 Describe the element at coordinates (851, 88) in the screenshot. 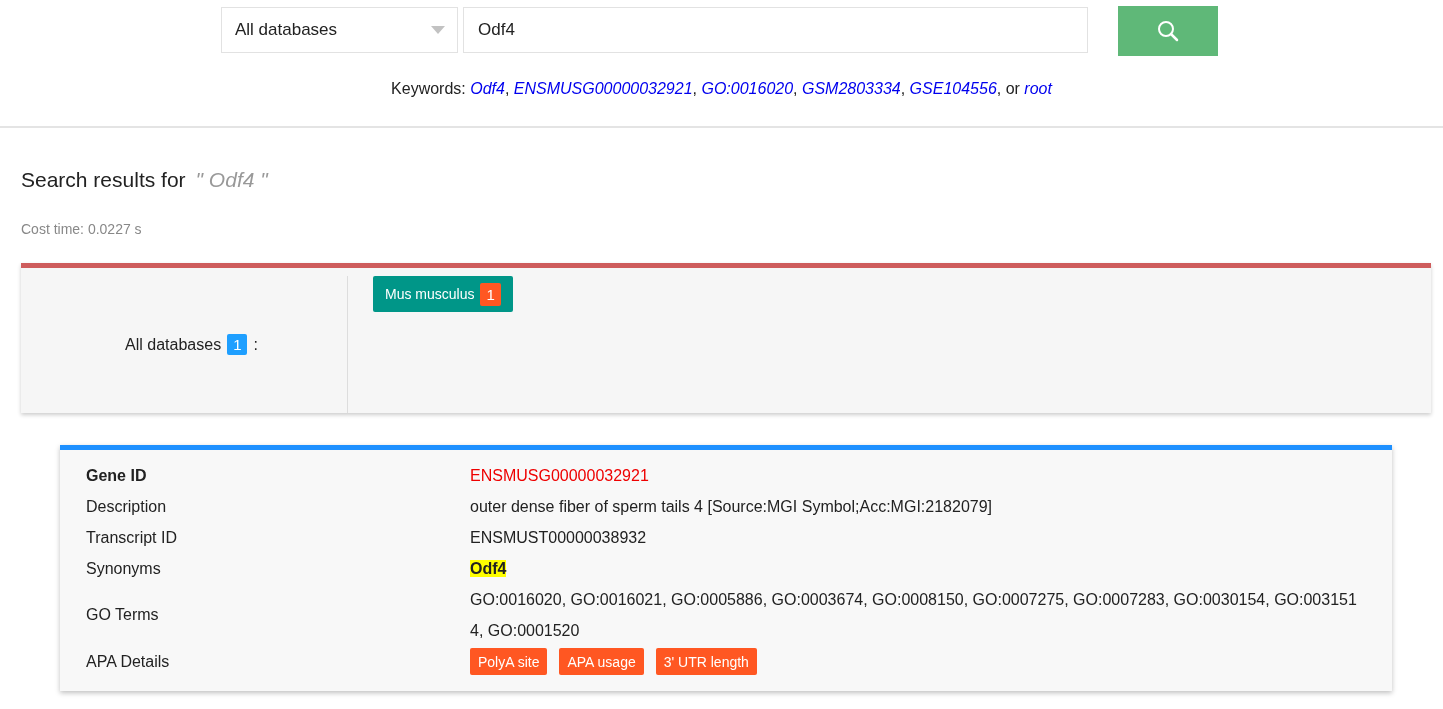

I see `keyword-link: GSM2803334` at that location.